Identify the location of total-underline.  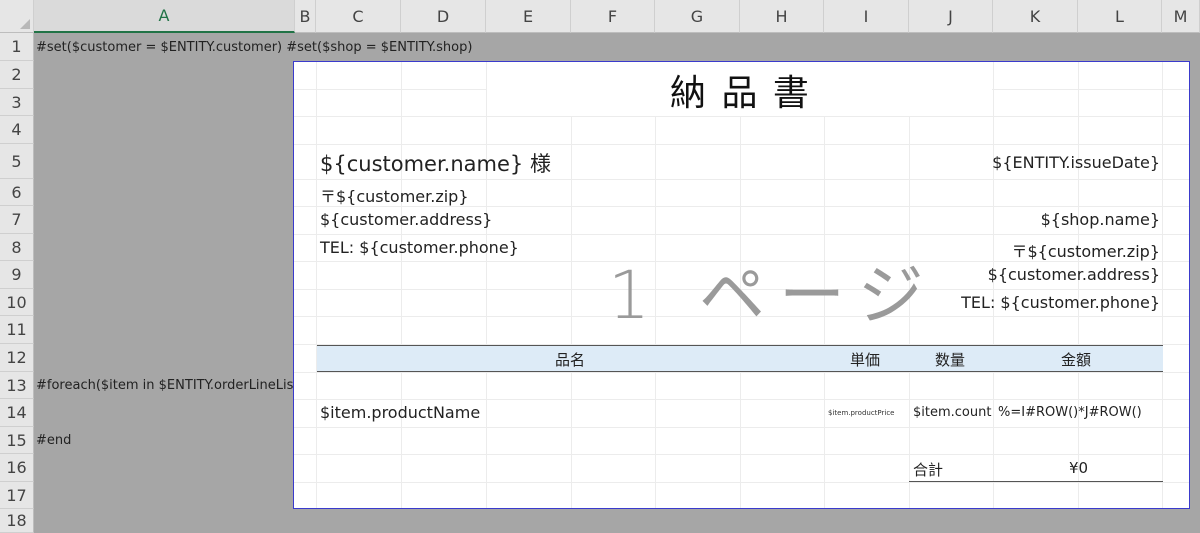
(1036, 481).